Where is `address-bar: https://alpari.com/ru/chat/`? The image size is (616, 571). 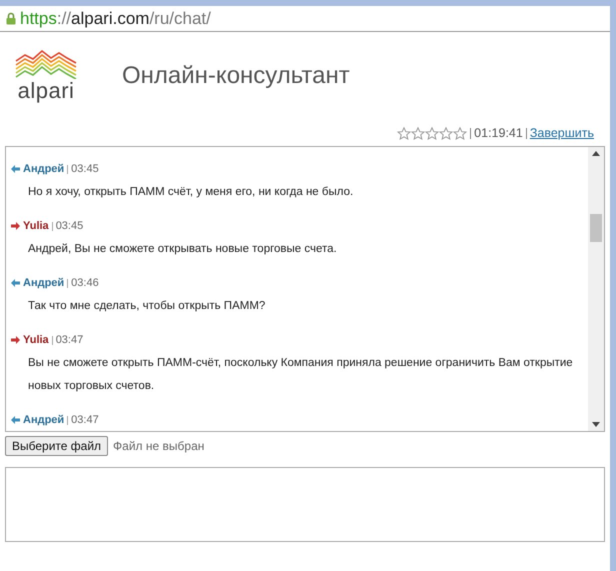
address-bar: https://alpari.com/ru/chat/ is located at coordinates (305, 19).